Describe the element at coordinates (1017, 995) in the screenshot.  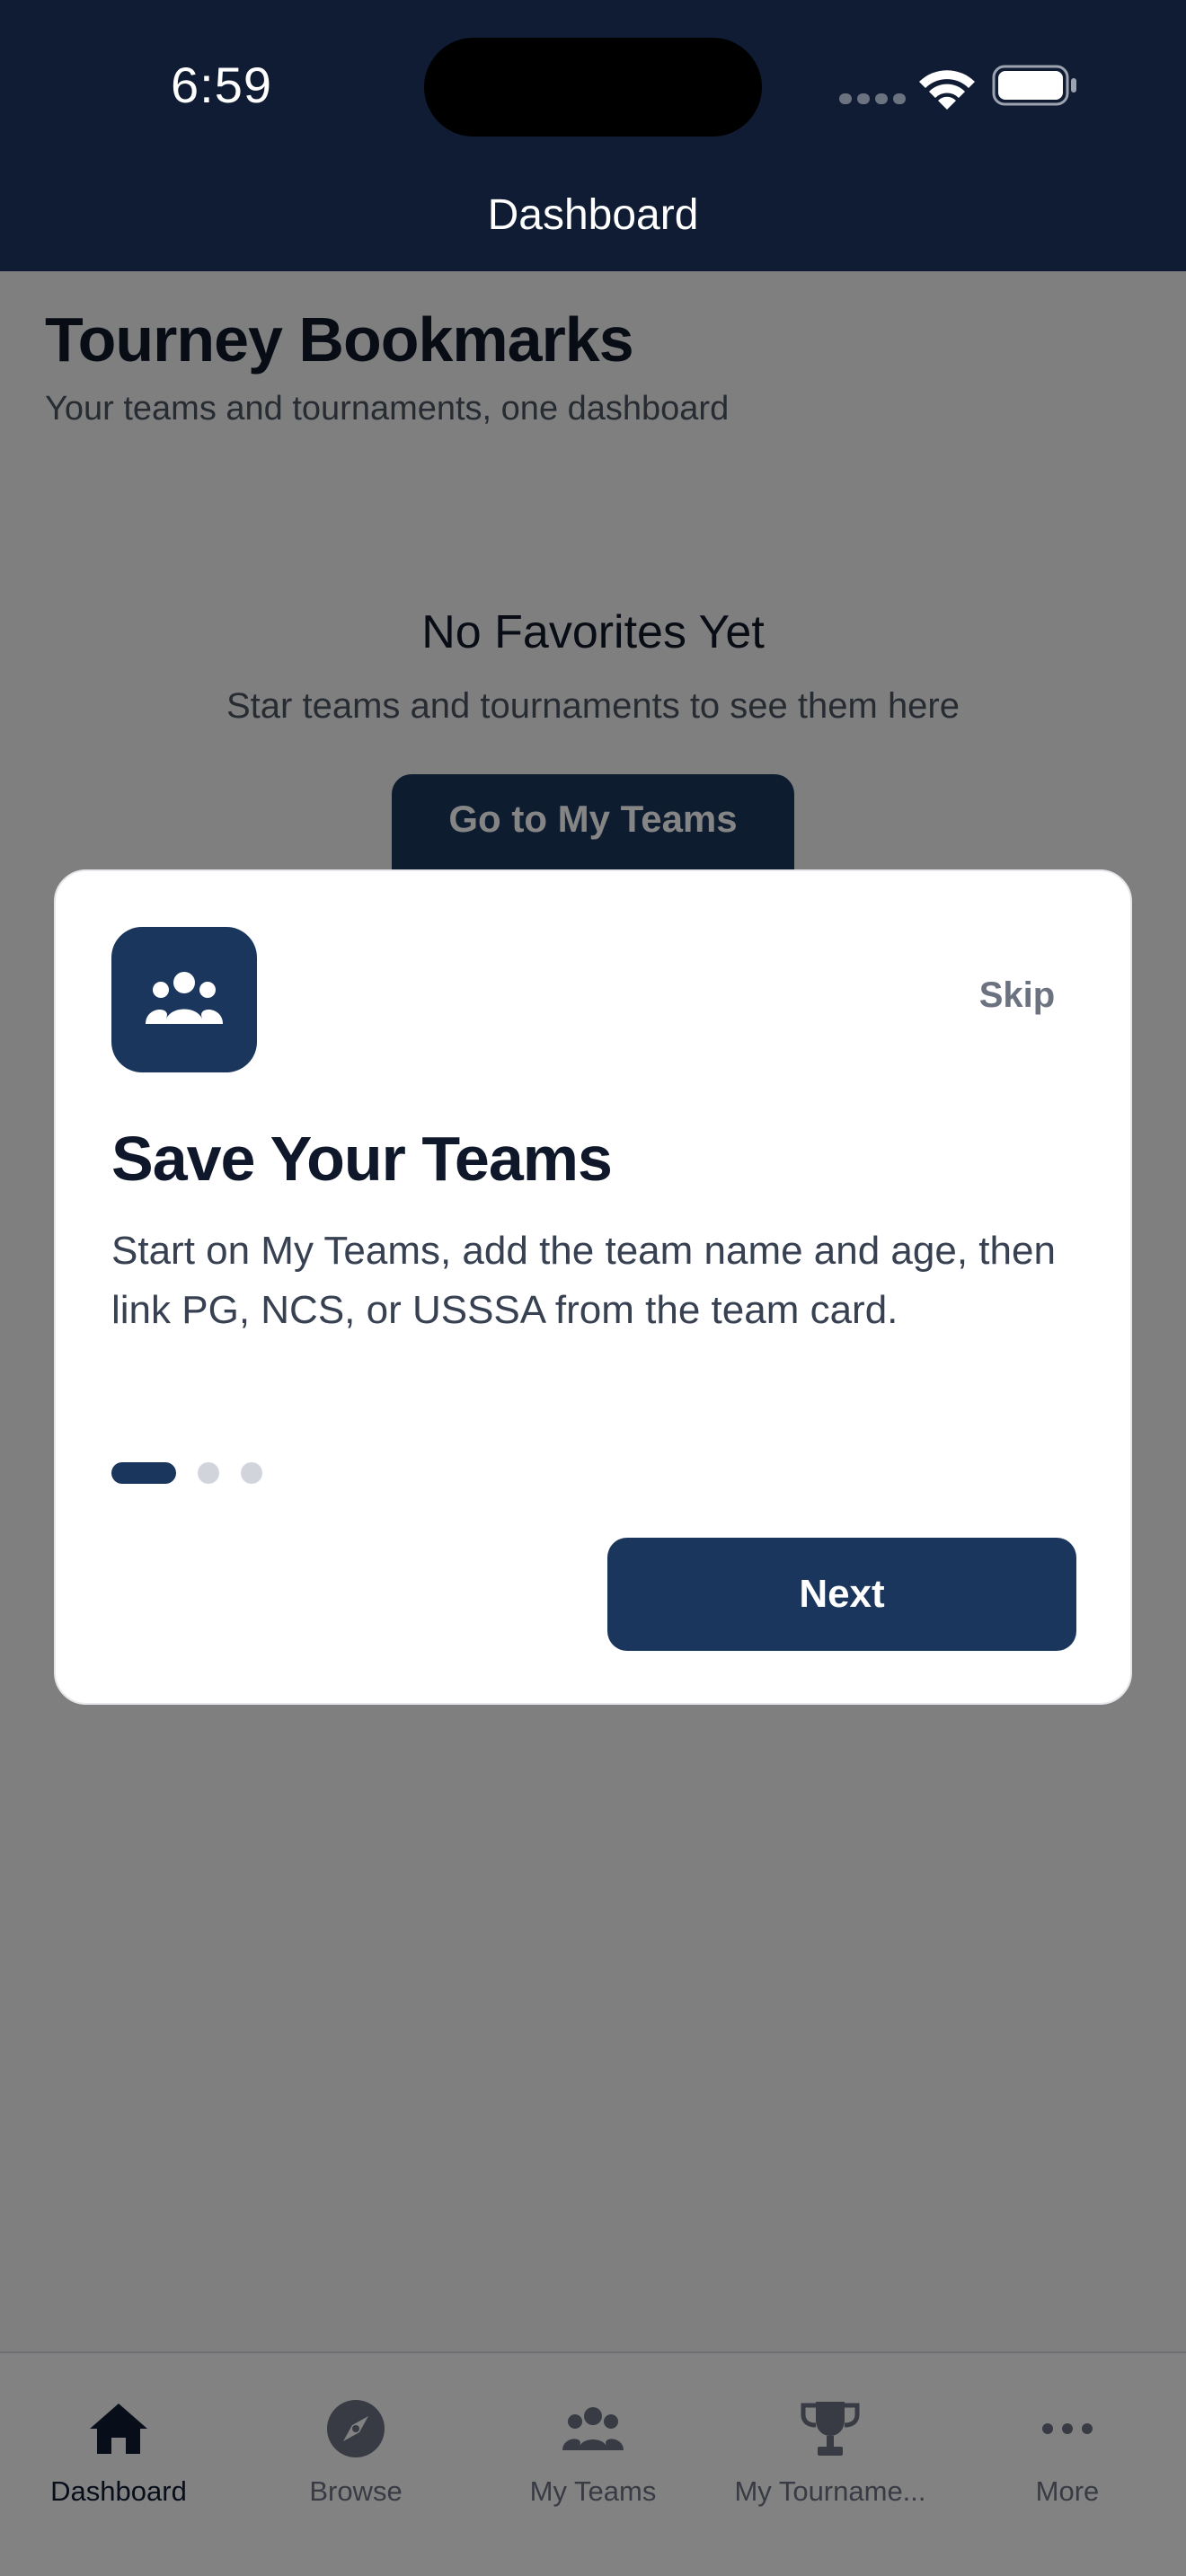
I see `skip-button: Skip` at that location.